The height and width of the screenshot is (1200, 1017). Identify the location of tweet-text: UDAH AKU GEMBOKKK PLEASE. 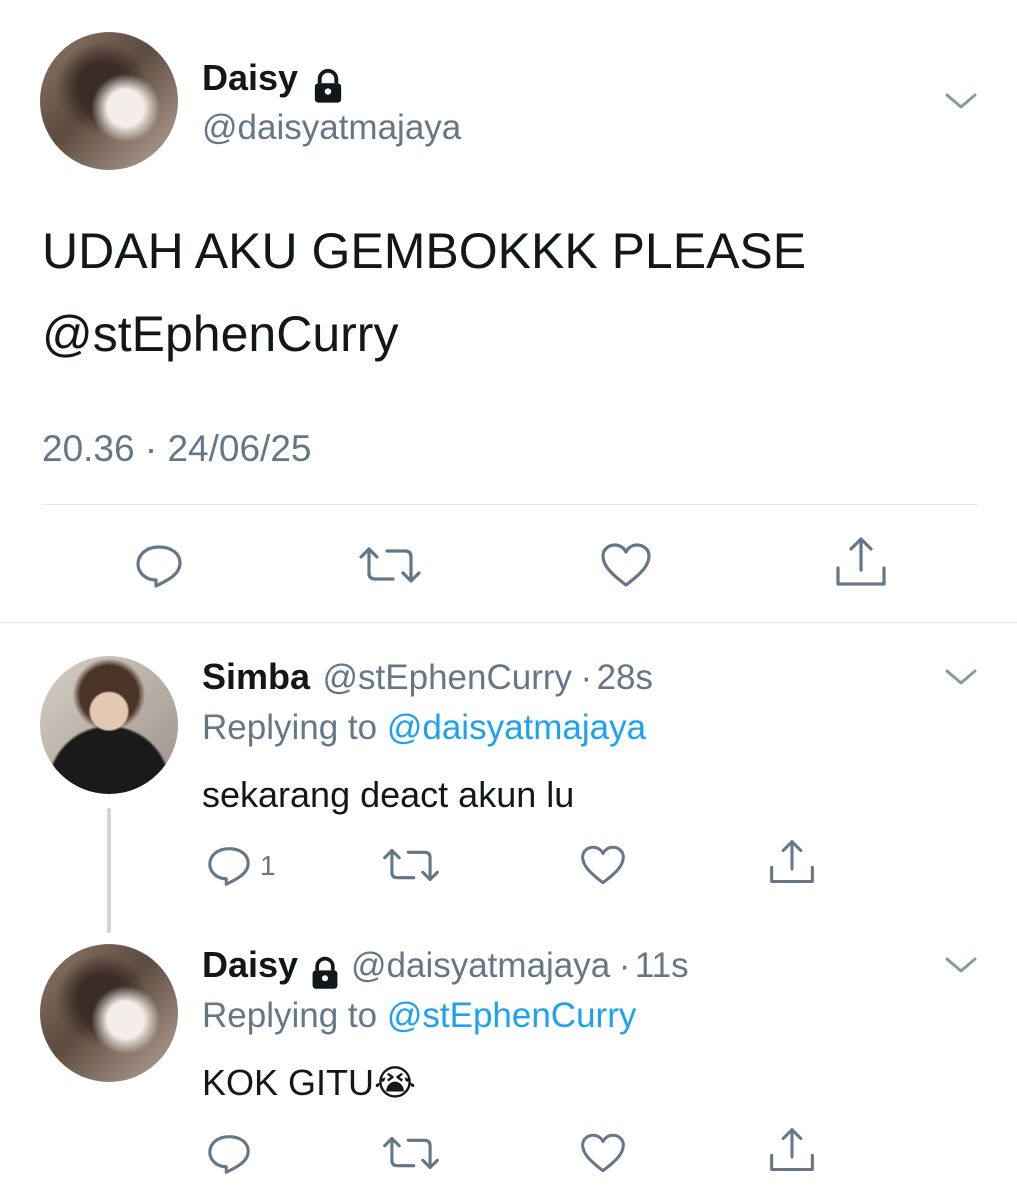
(424, 251).